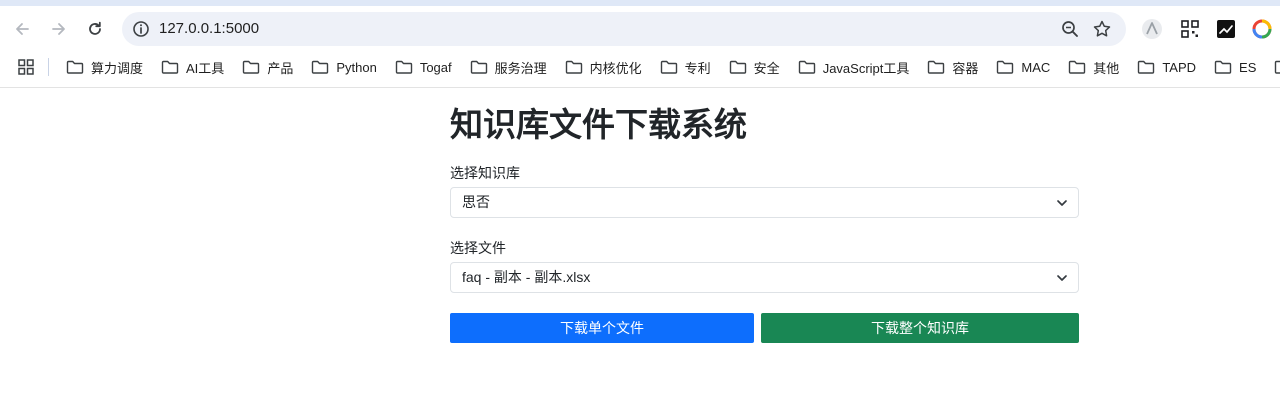  I want to click on bookmark-label: 安全, so click(766, 68).